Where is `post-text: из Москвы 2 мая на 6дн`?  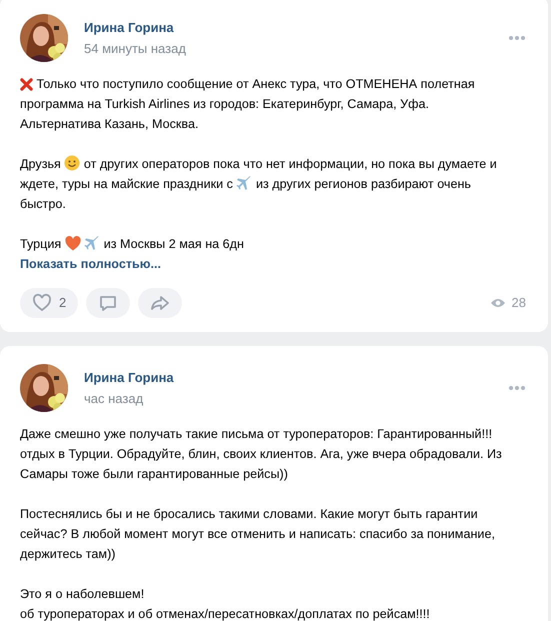 post-text: из Москвы 2 мая на 6дн is located at coordinates (174, 244).